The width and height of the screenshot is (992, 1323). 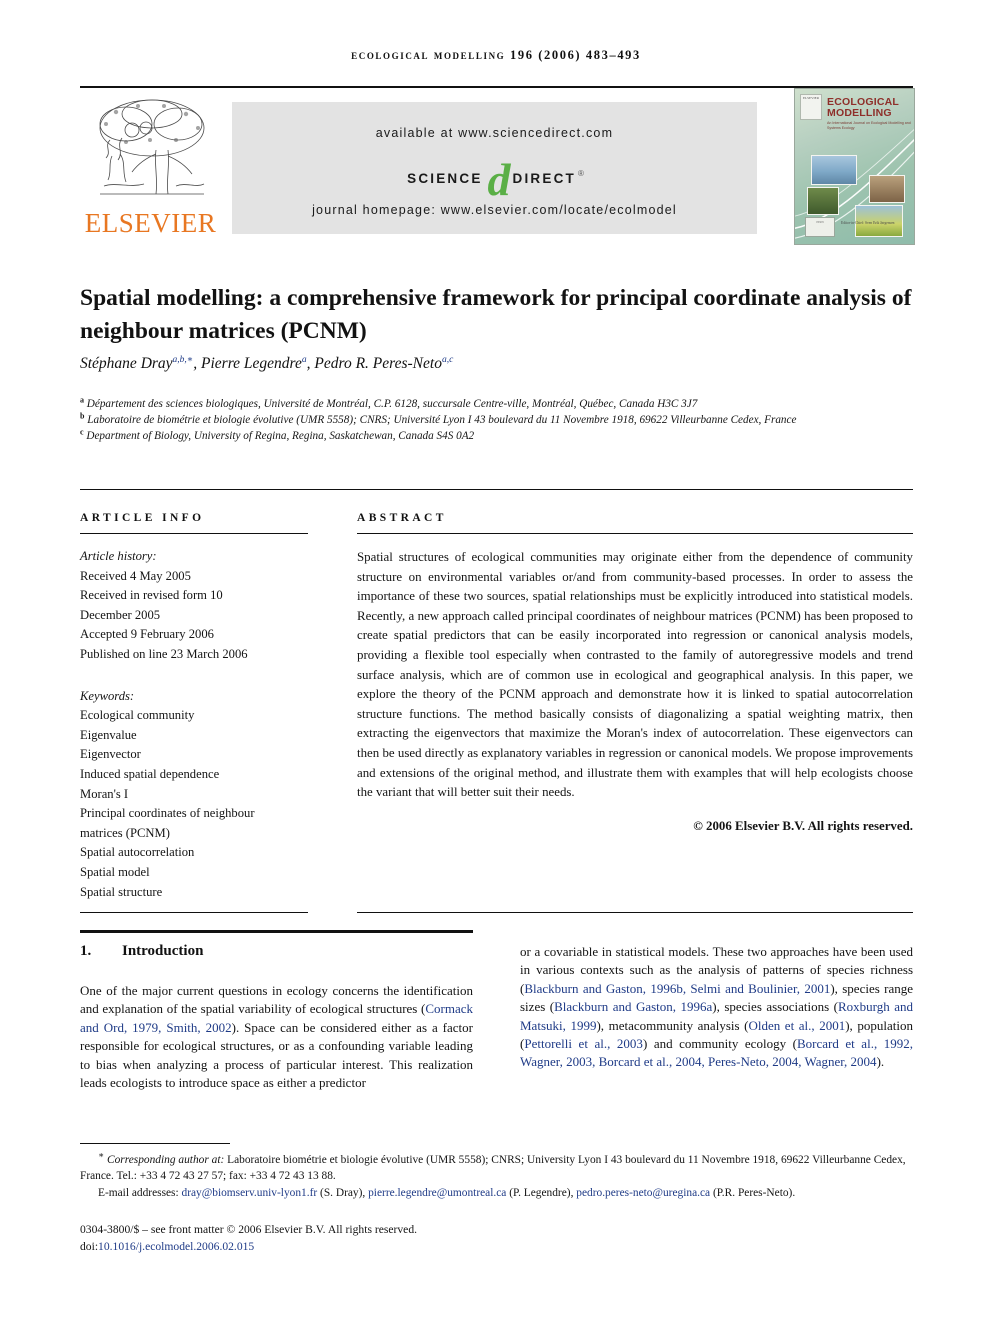 I want to click on keyword-item: Eigenvalue, so click(x=108, y=734).